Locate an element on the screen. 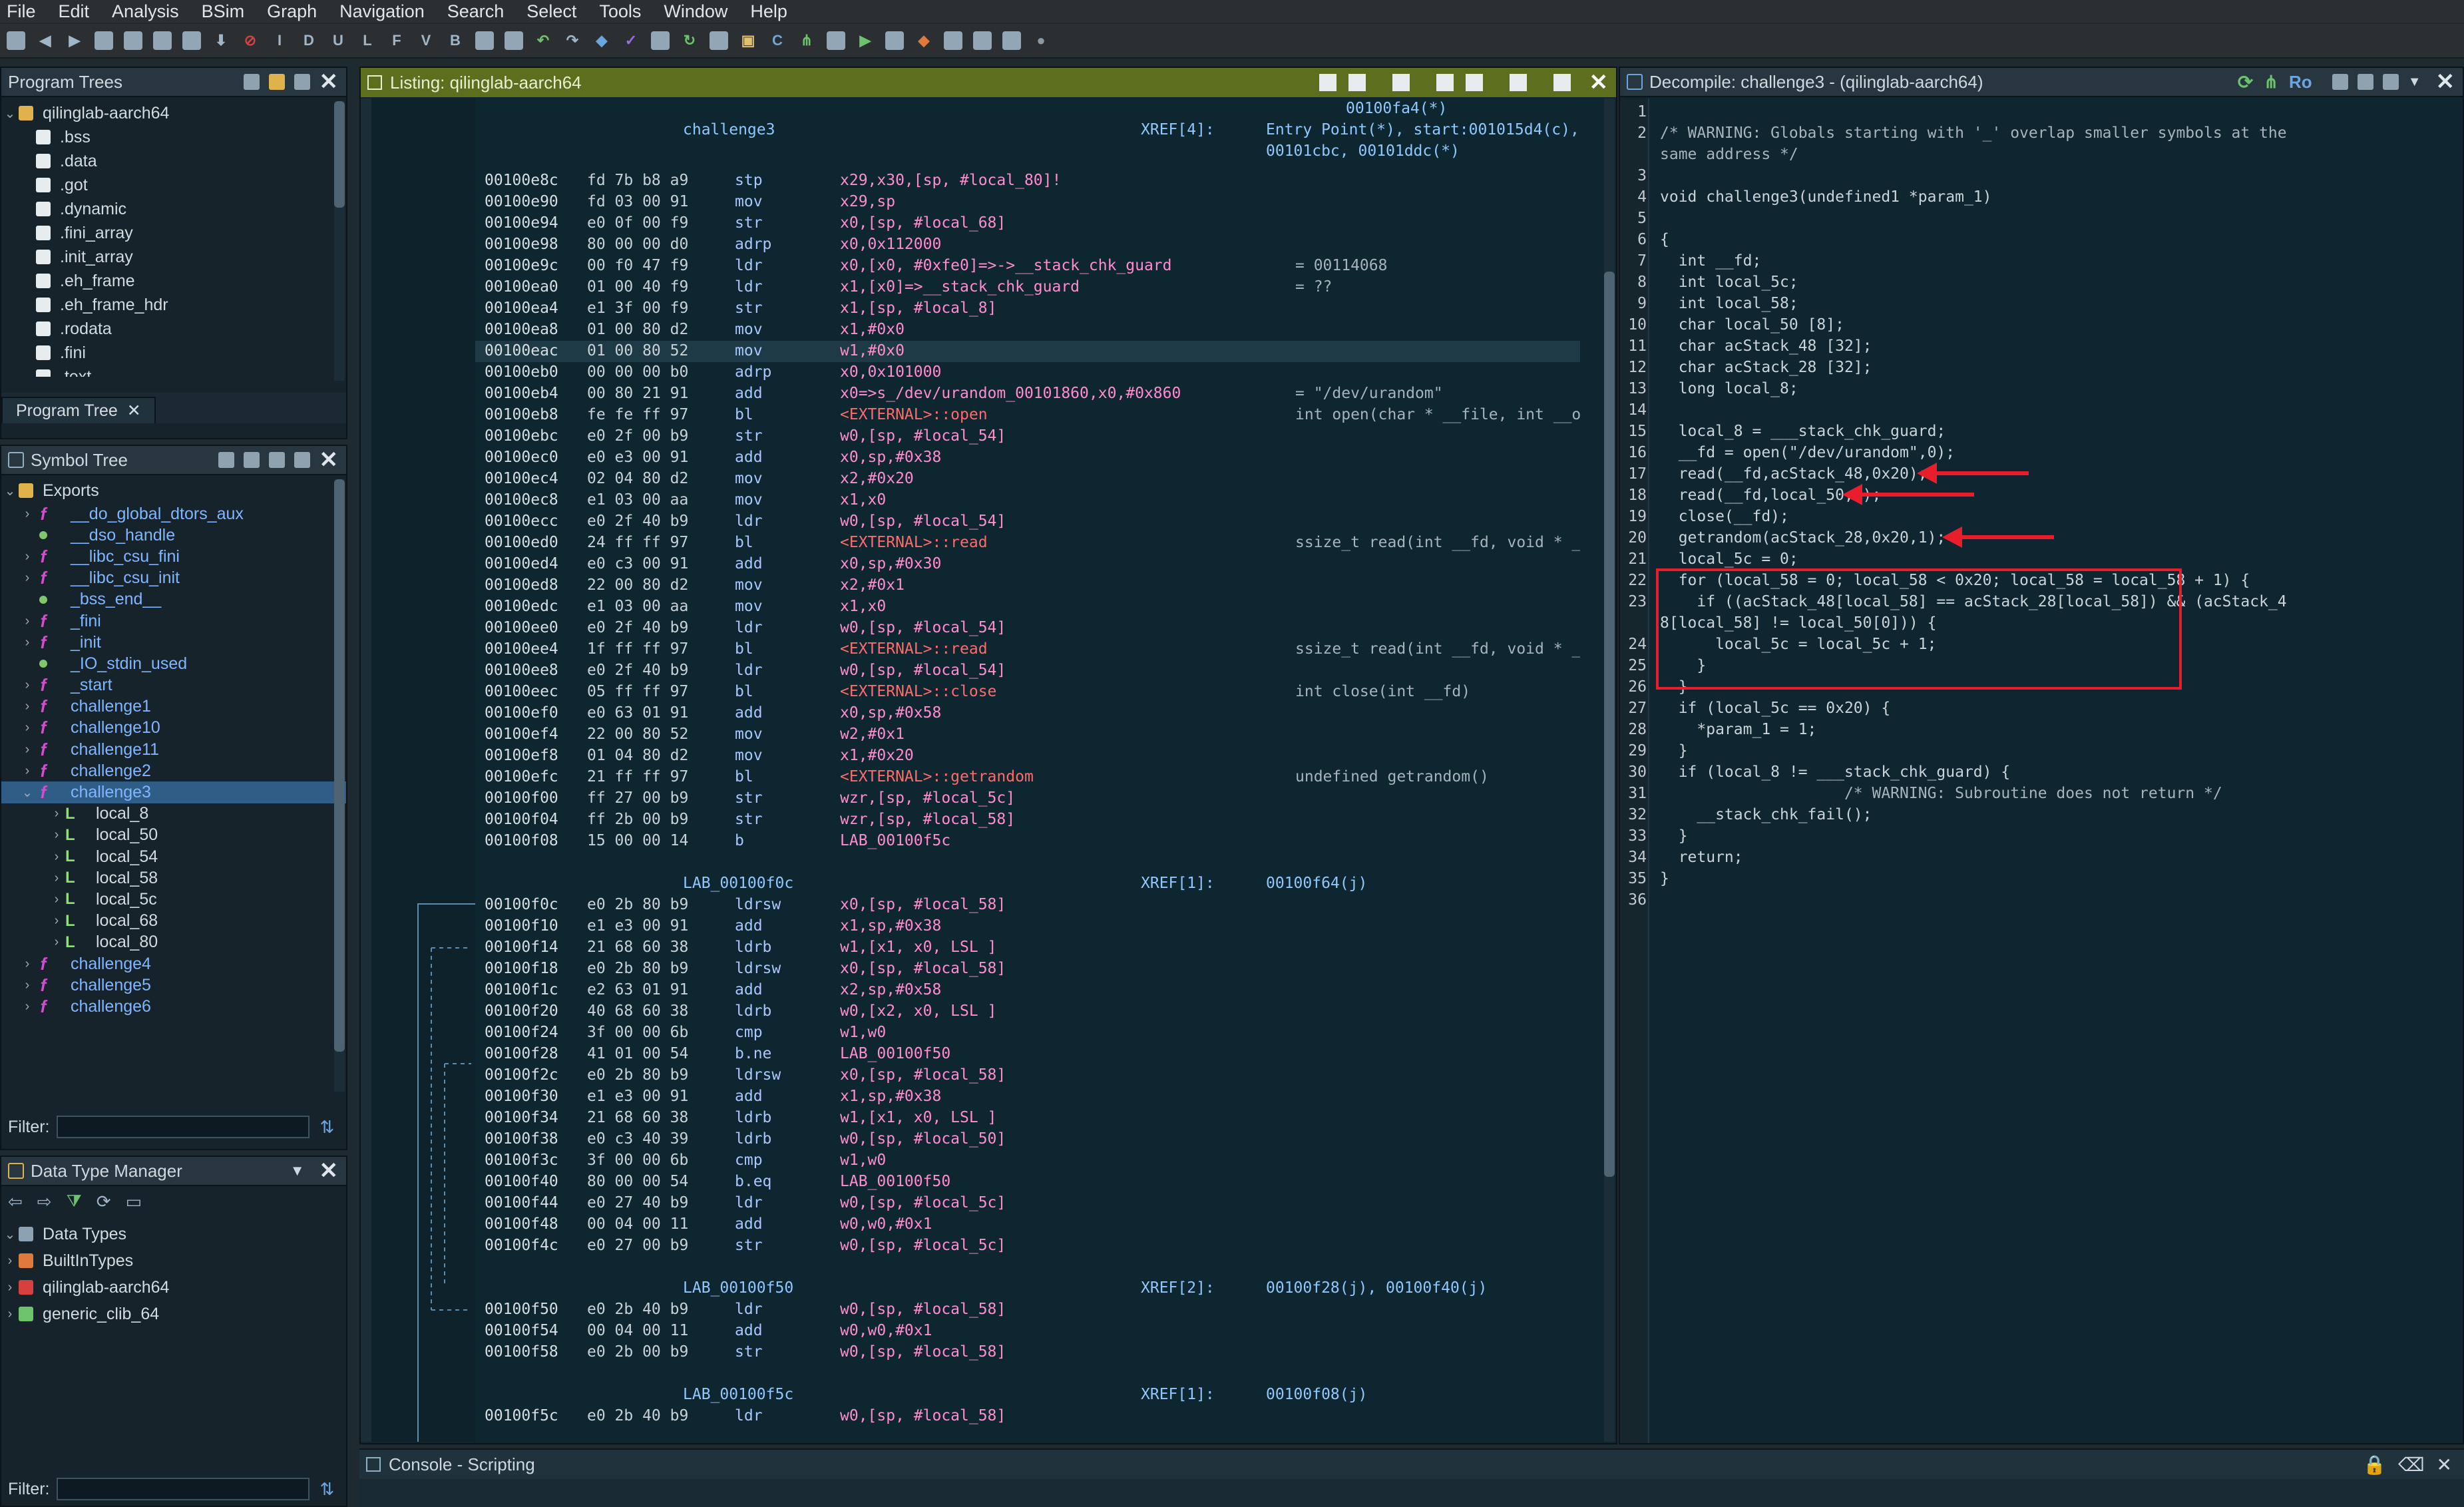 The width and height of the screenshot is (2464, 1507). instruction-row: 00100f44 e0 27 40 b9 ldr w0,[sp, #local_5c] is located at coordinates (1027, 1203).